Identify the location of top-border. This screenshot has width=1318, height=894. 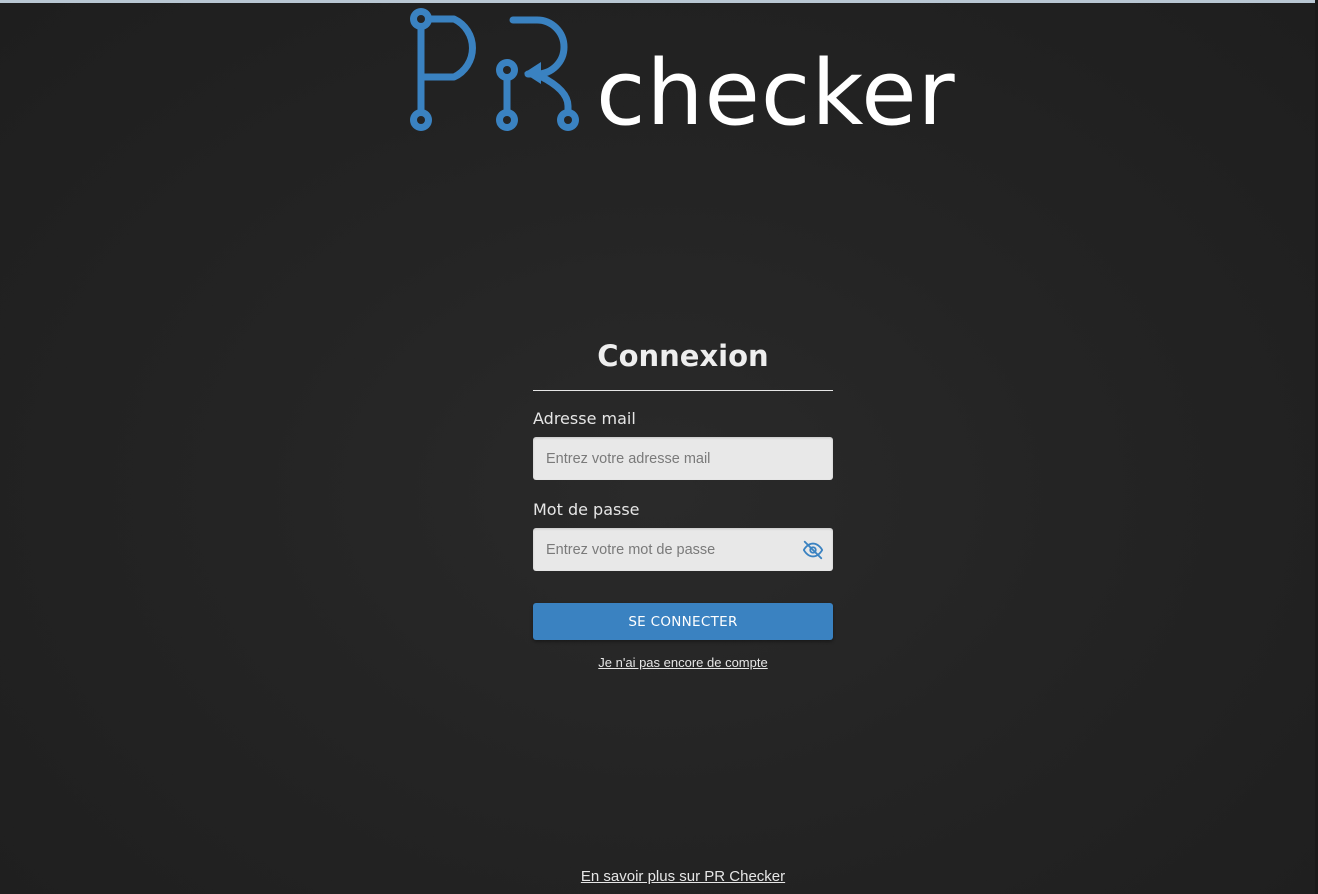
(659, 1).